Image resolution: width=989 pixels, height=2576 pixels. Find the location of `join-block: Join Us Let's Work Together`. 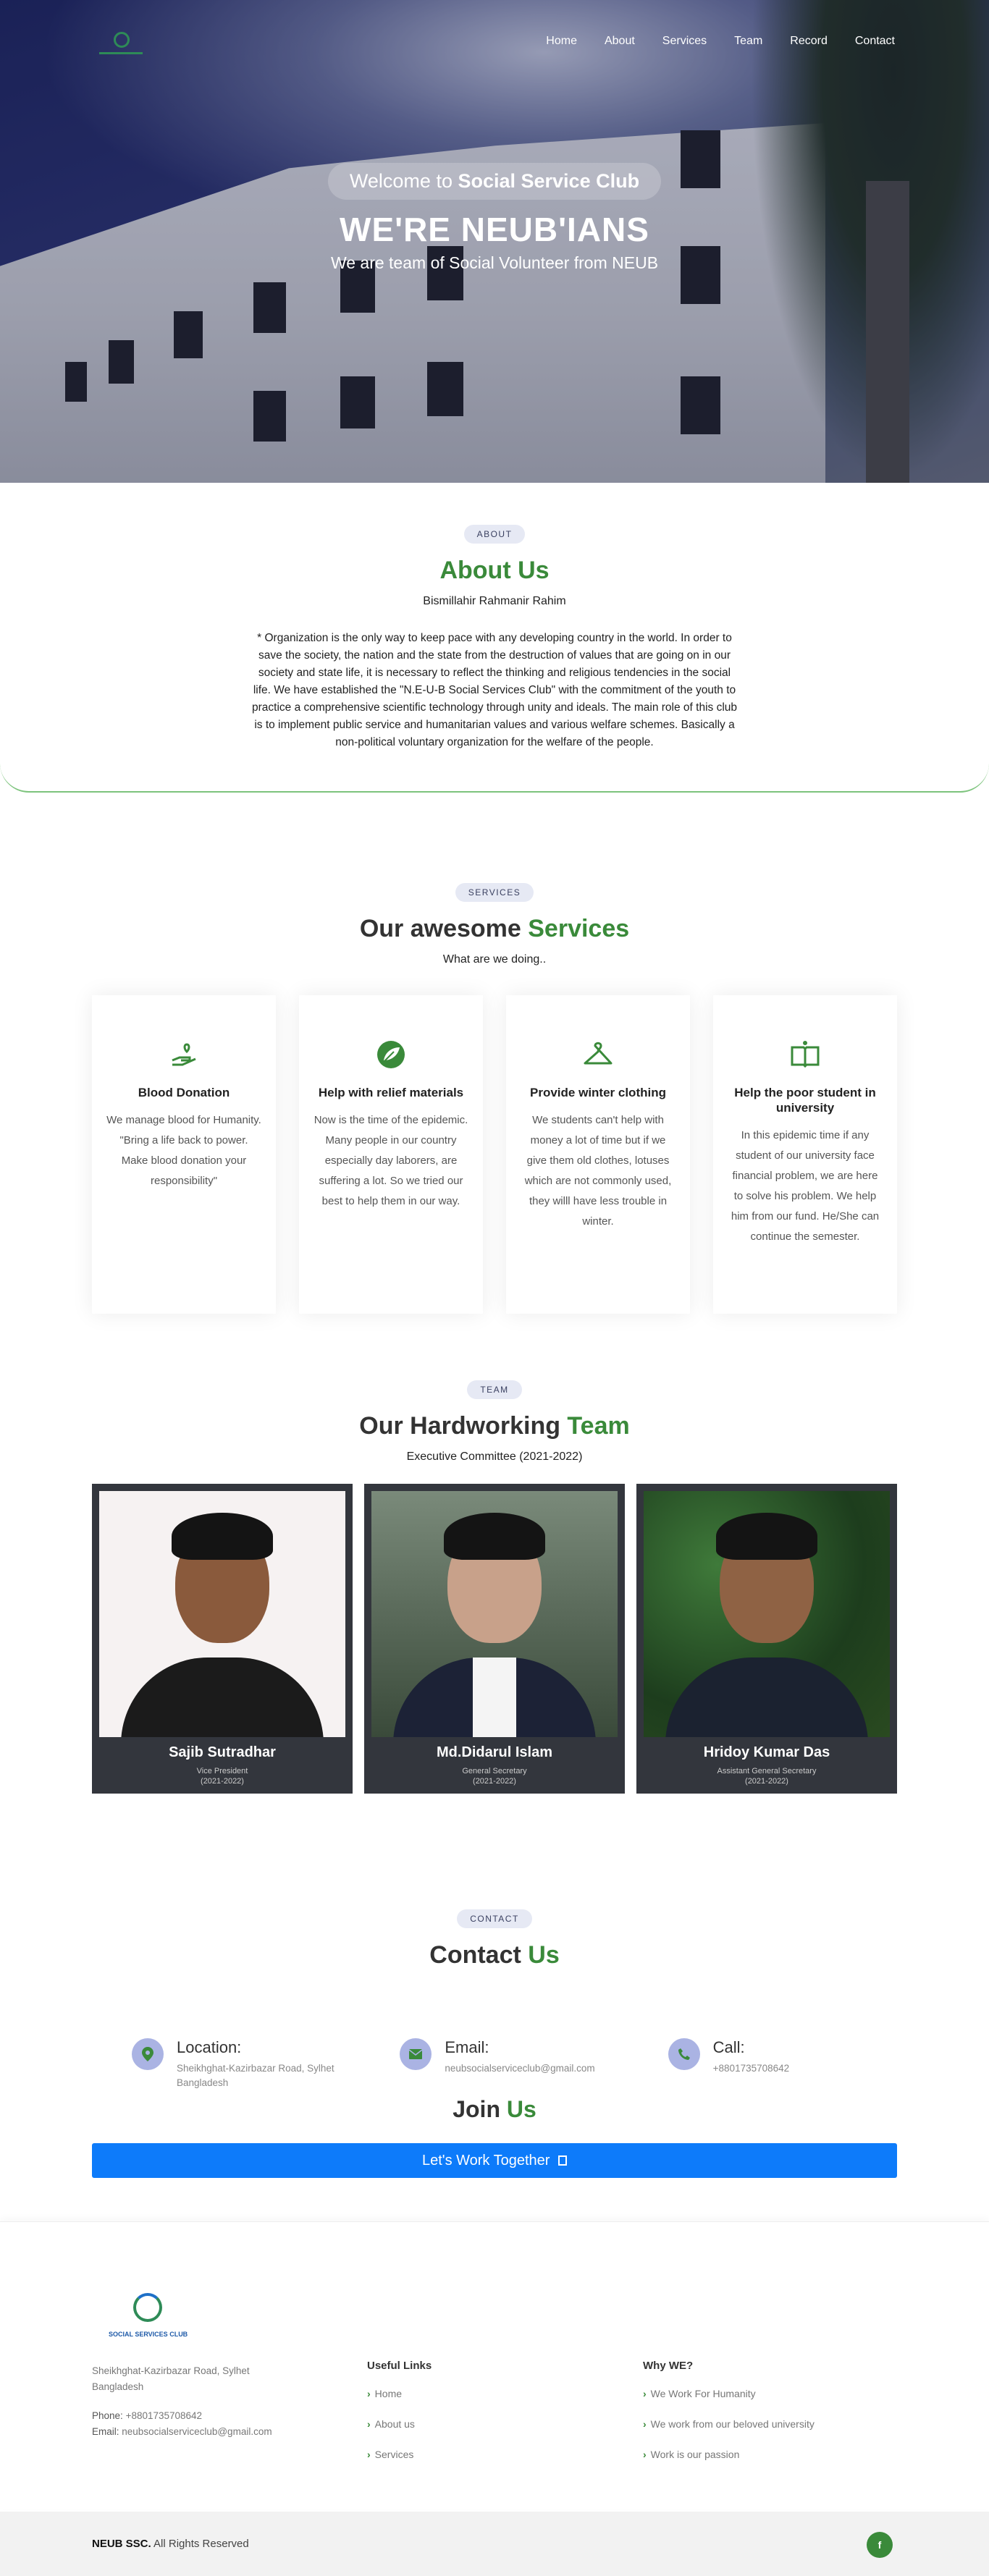

join-block: Join Us Let's Work Together is located at coordinates (494, 2137).